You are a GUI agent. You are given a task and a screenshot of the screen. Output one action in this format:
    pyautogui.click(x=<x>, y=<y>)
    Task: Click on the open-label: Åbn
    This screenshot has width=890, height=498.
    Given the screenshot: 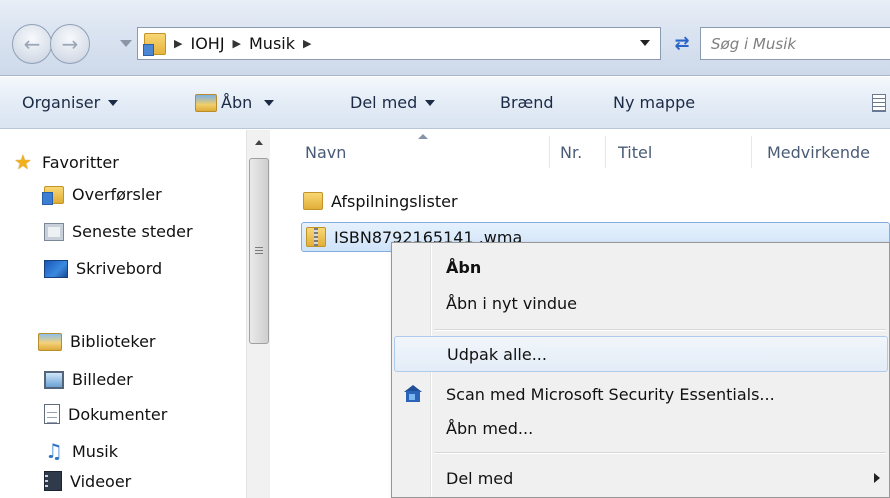 What is the action you would take?
    pyautogui.click(x=237, y=102)
    